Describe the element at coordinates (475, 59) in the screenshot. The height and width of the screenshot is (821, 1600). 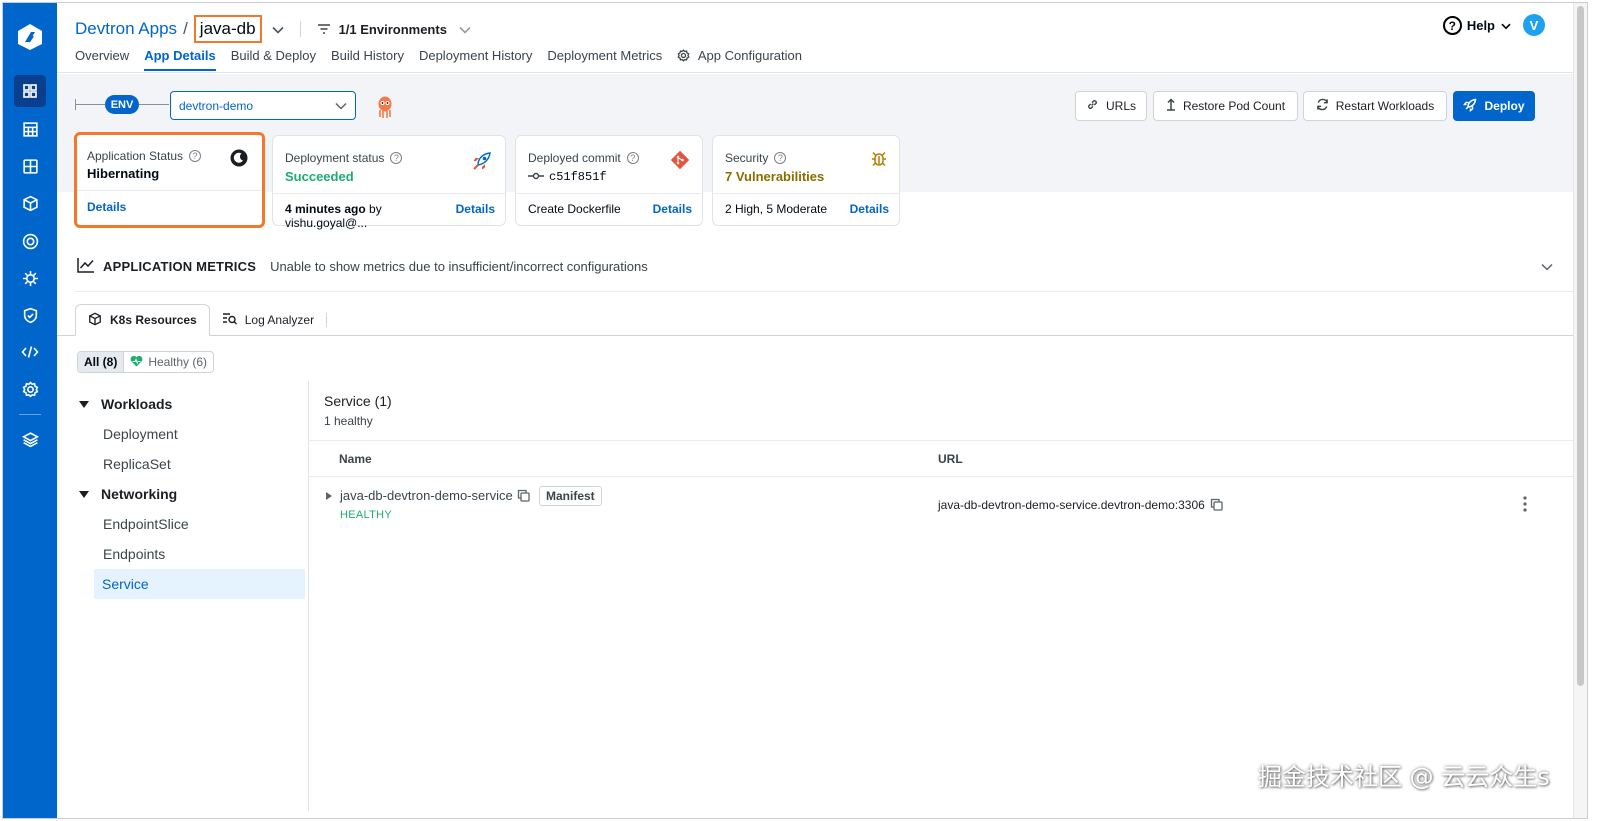
I see `tab-deployment-history: Deployment History` at that location.